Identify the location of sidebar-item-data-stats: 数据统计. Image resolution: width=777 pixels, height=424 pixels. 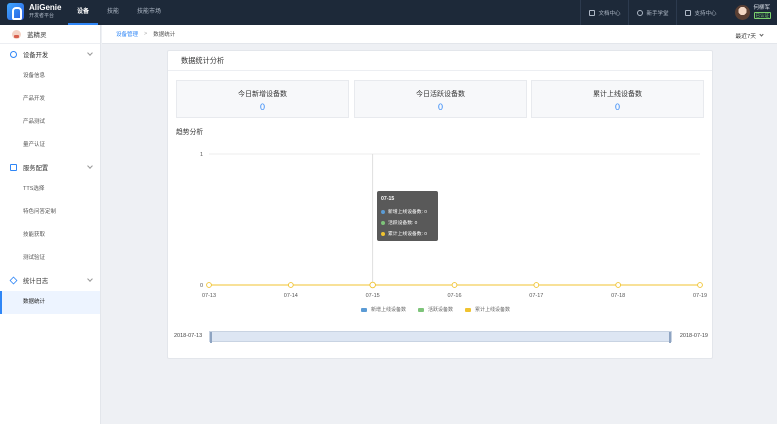
(50, 302).